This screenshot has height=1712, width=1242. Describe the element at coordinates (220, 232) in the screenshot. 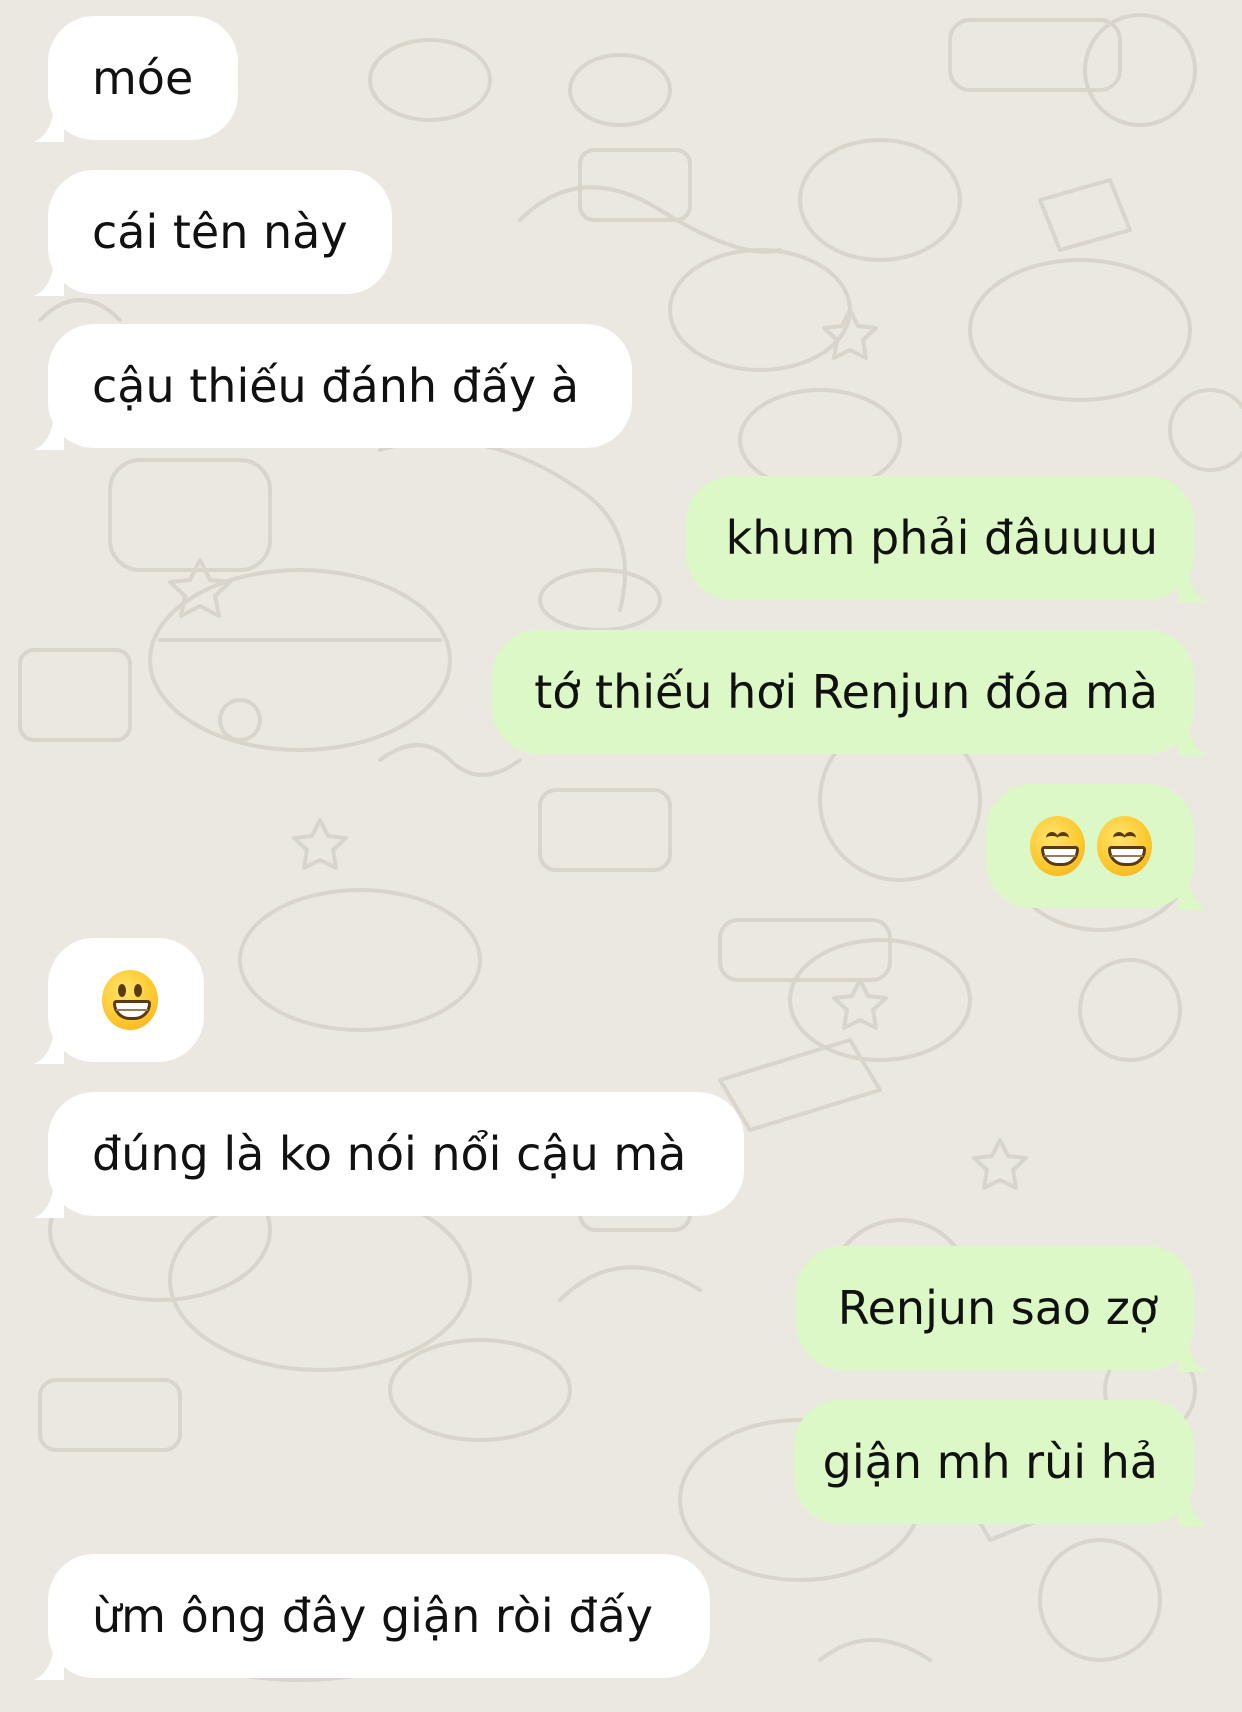

I see `message-text: cái tên này` at that location.